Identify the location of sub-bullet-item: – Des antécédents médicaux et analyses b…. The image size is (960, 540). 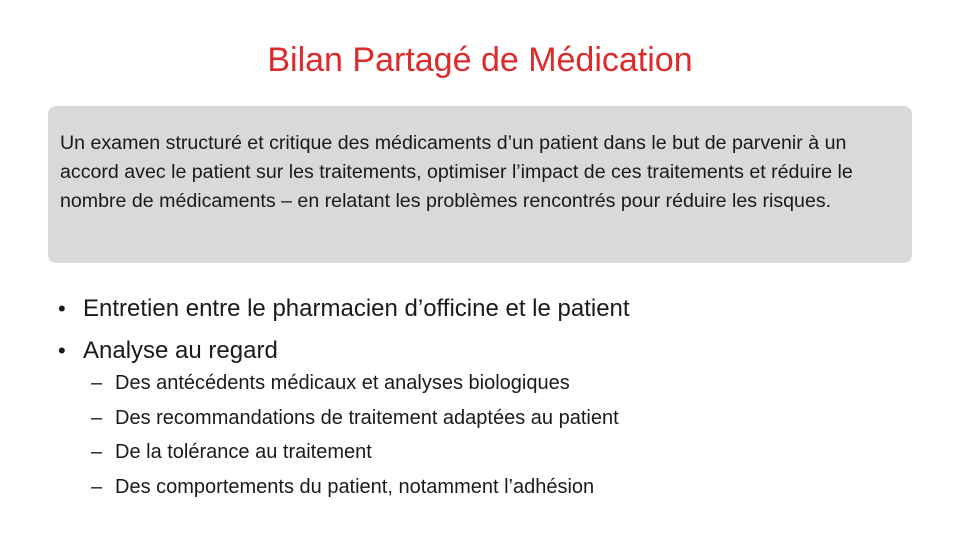
(511, 383).